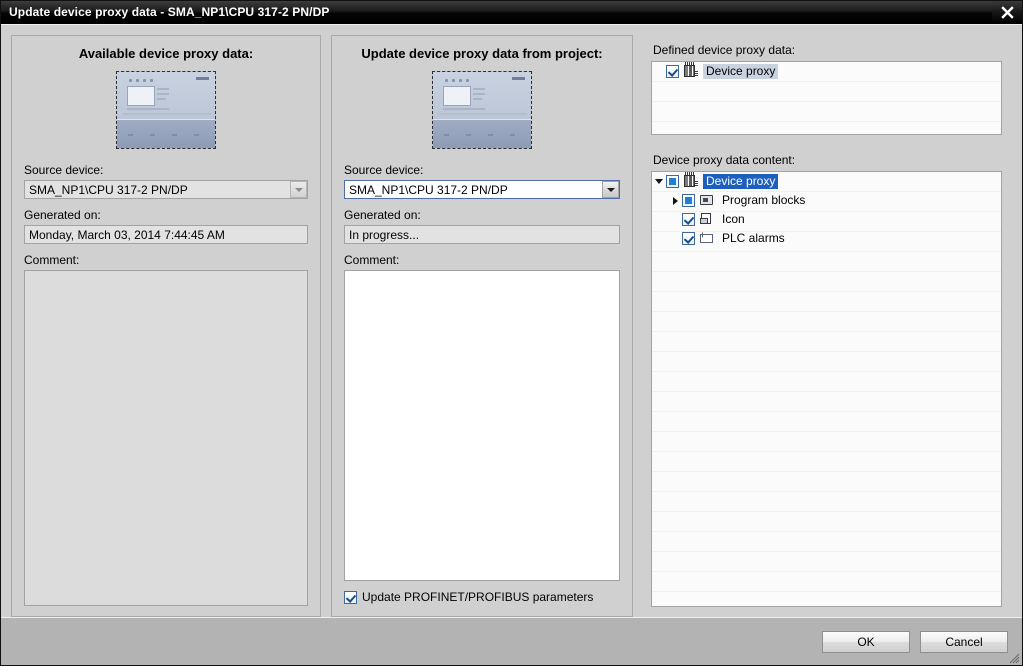 The image size is (1023, 666). What do you see at coordinates (52, 260) in the screenshot?
I see `available-comment-label: Comment:` at bounding box center [52, 260].